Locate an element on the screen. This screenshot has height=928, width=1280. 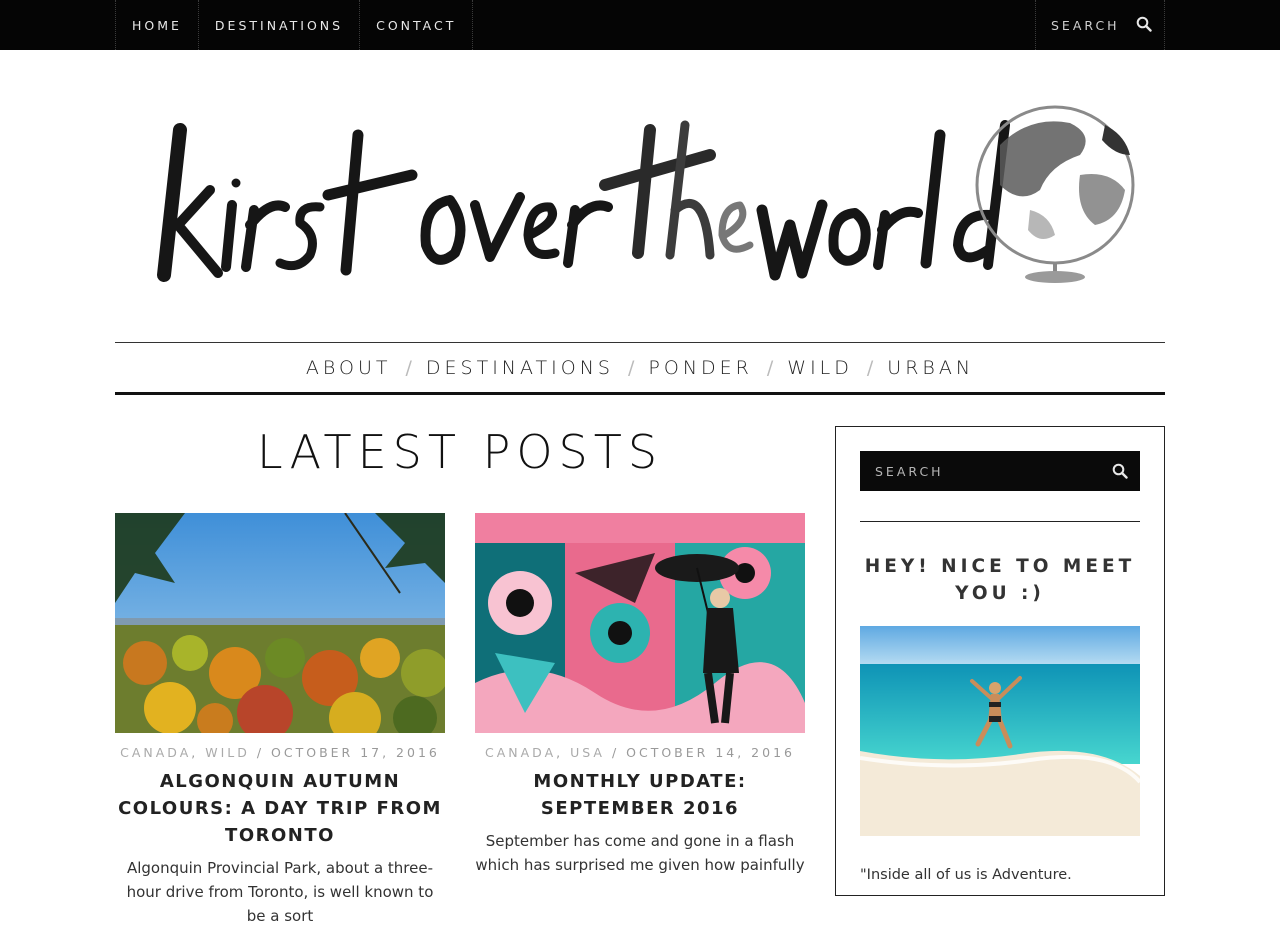
post-meta: CANADA, WILD / OCTOBER 17, 2016 is located at coordinates (280, 752).